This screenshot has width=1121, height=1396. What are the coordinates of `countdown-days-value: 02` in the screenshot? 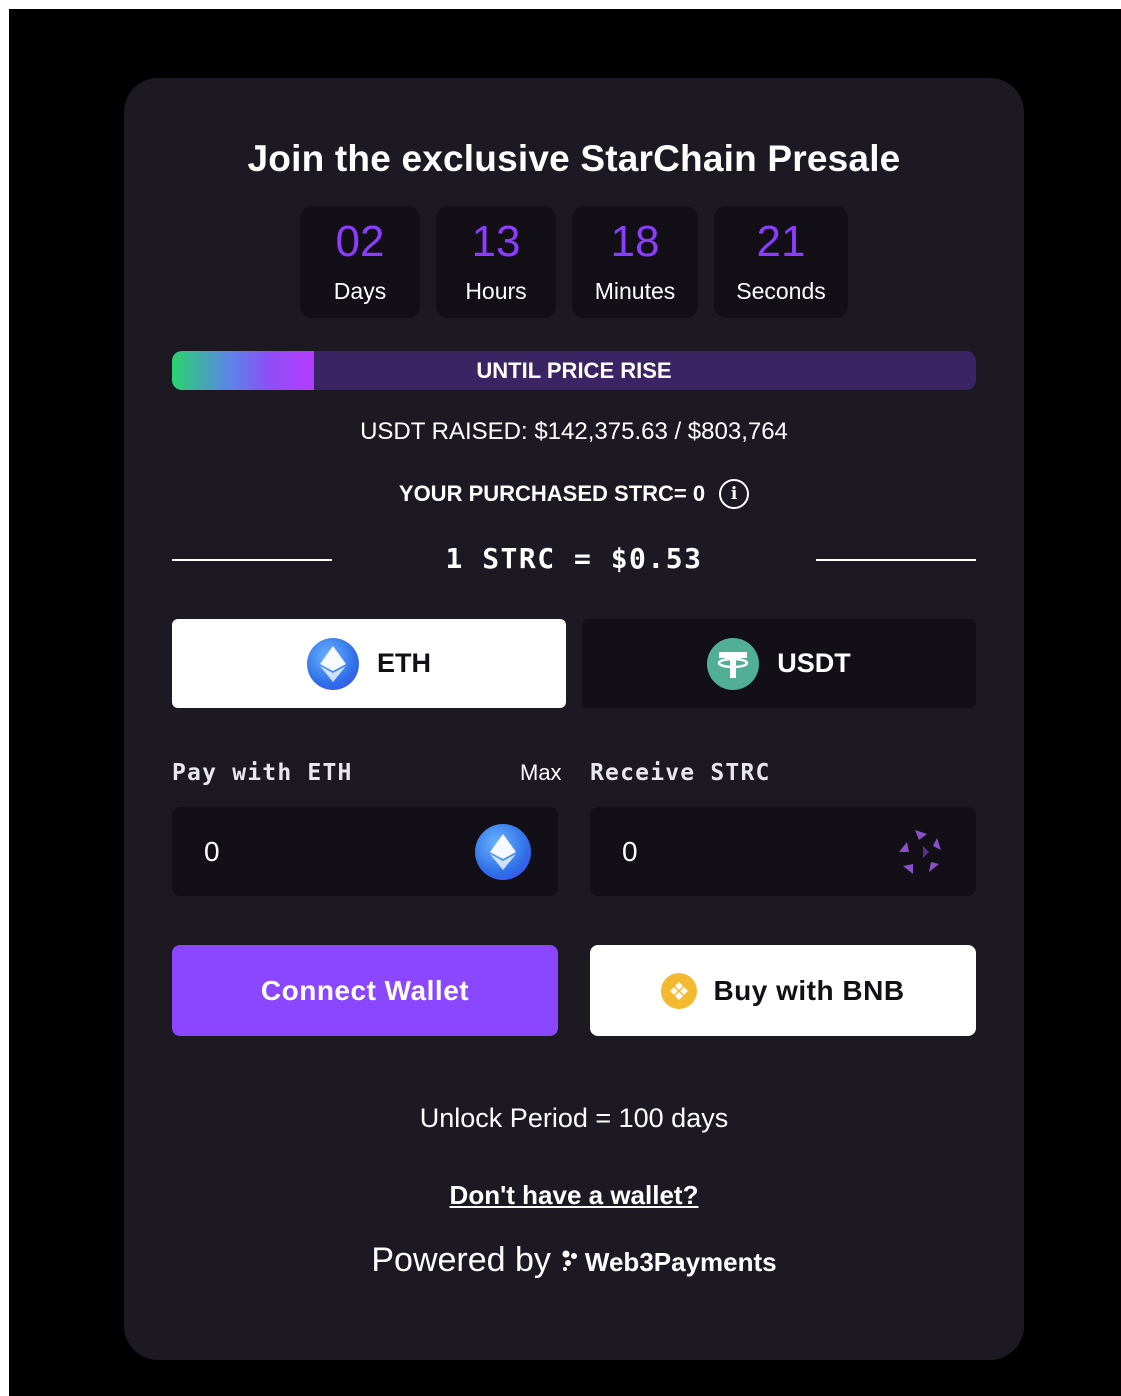 It's located at (360, 241).